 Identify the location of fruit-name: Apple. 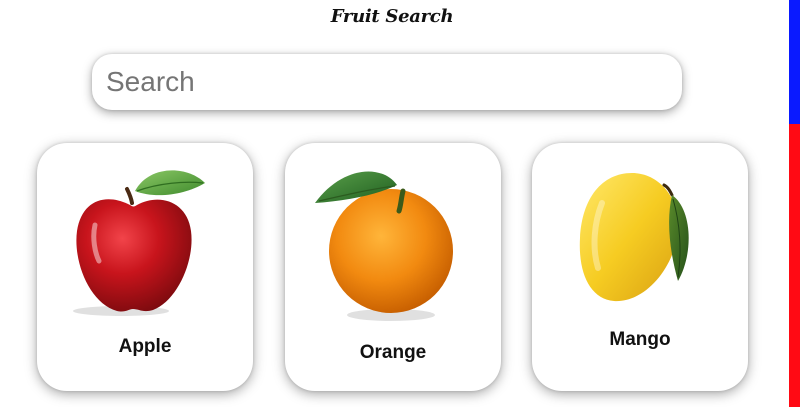
(145, 346).